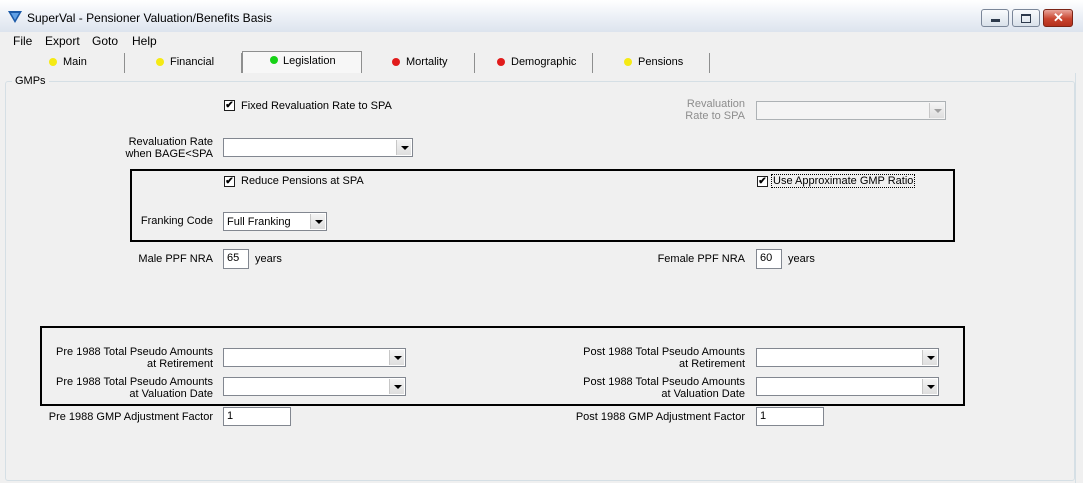  Describe the element at coordinates (192, 62) in the screenshot. I see `tab-label: Financial` at that location.